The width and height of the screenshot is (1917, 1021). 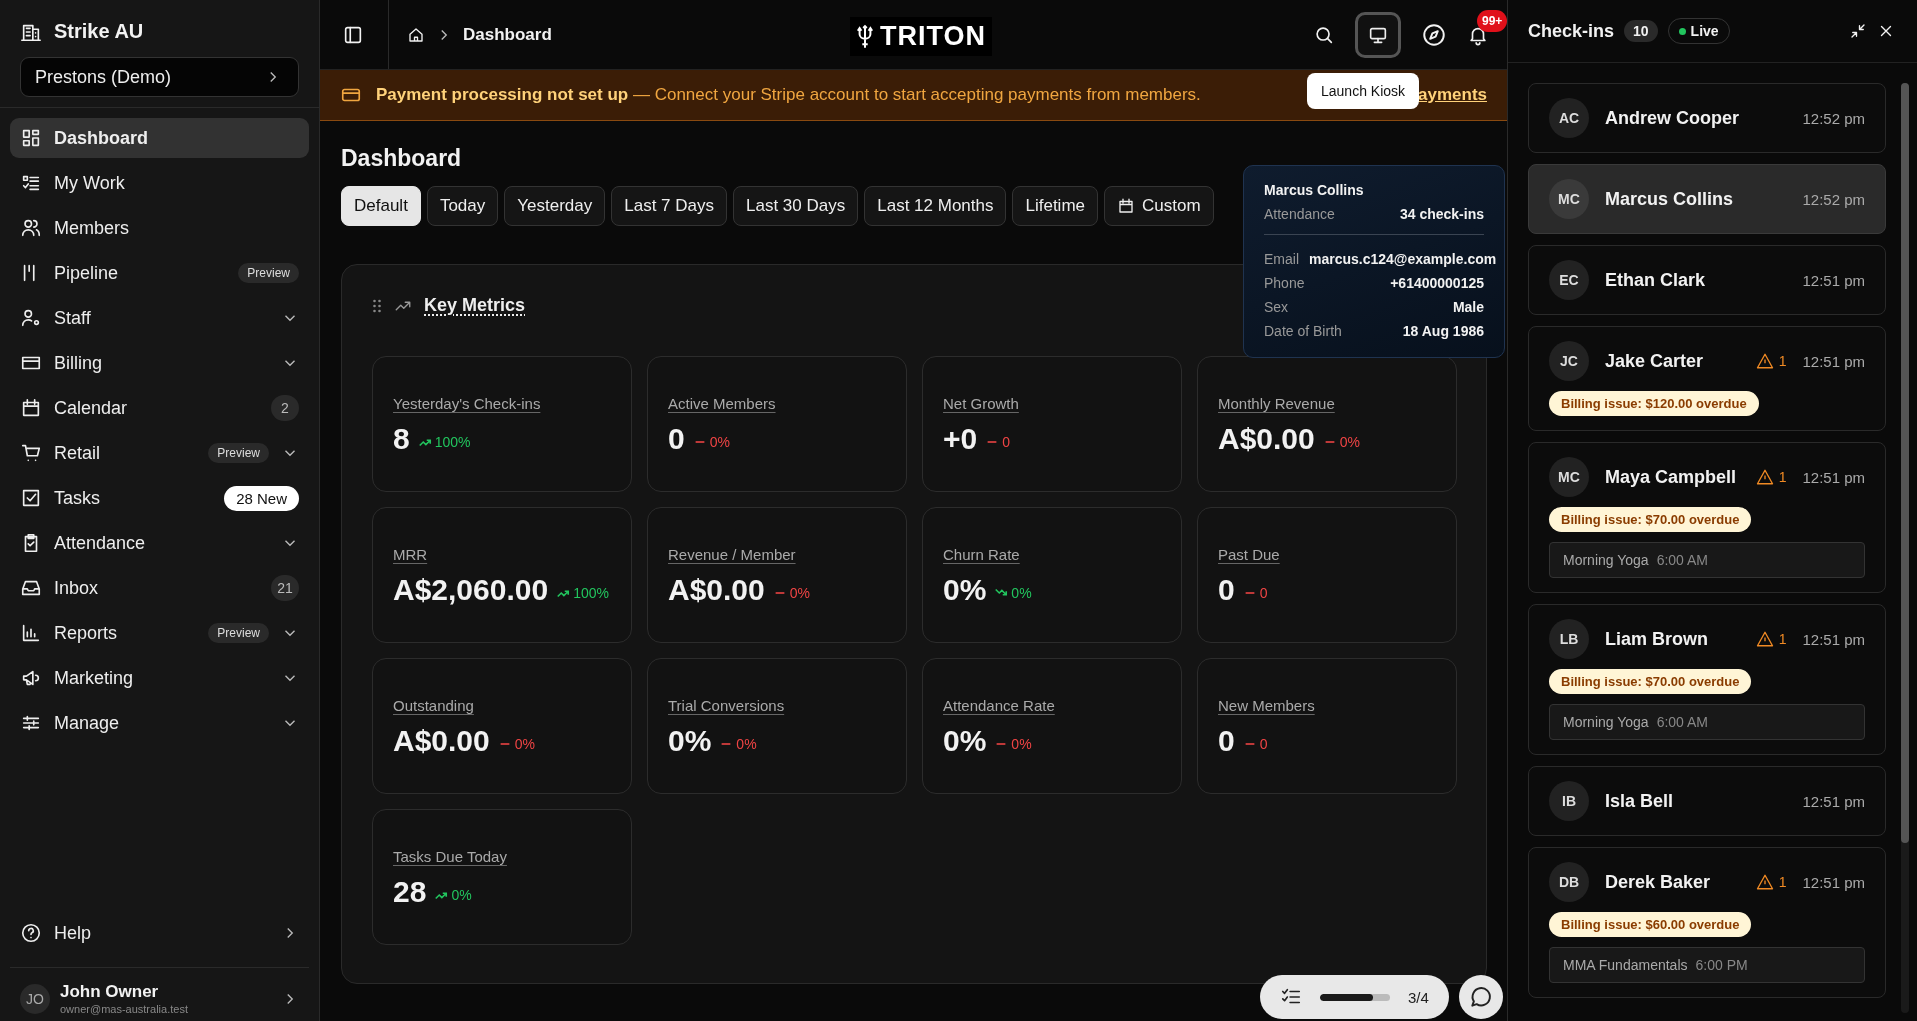 I want to click on metric-label: Yesterday's Check-ins, so click(x=467, y=403).